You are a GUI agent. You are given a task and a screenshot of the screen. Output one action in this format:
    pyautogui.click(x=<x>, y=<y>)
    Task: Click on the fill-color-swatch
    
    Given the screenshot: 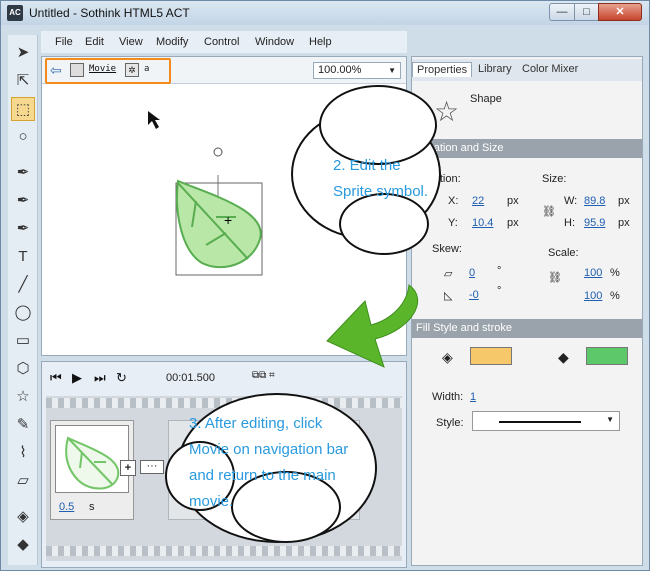 What is the action you would take?
    pyautogui.click(x=491, y=356)
    